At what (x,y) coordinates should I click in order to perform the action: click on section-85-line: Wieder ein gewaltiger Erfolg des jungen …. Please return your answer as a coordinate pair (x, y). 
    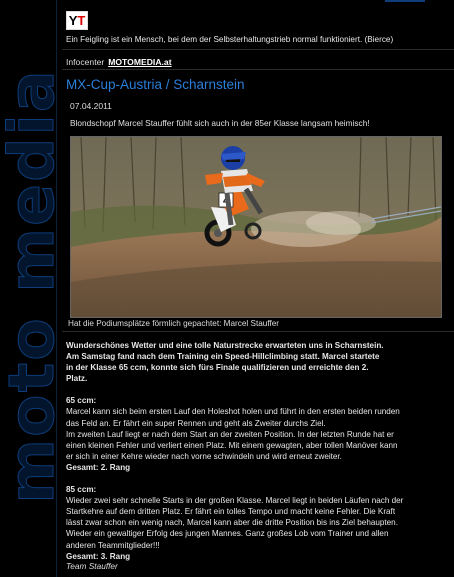
    Looking at the image, I should click on (227, 534).